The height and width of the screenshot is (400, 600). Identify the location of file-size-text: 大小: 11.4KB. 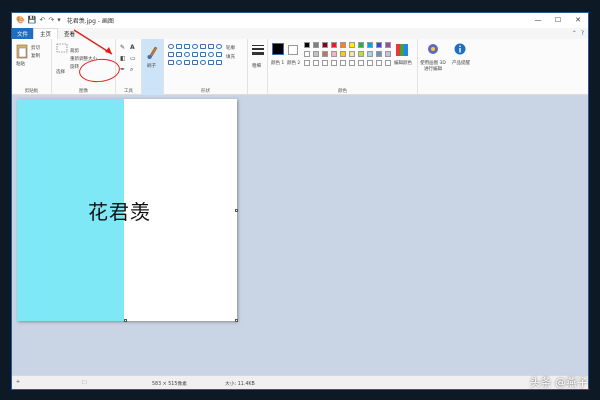
(240, 384).